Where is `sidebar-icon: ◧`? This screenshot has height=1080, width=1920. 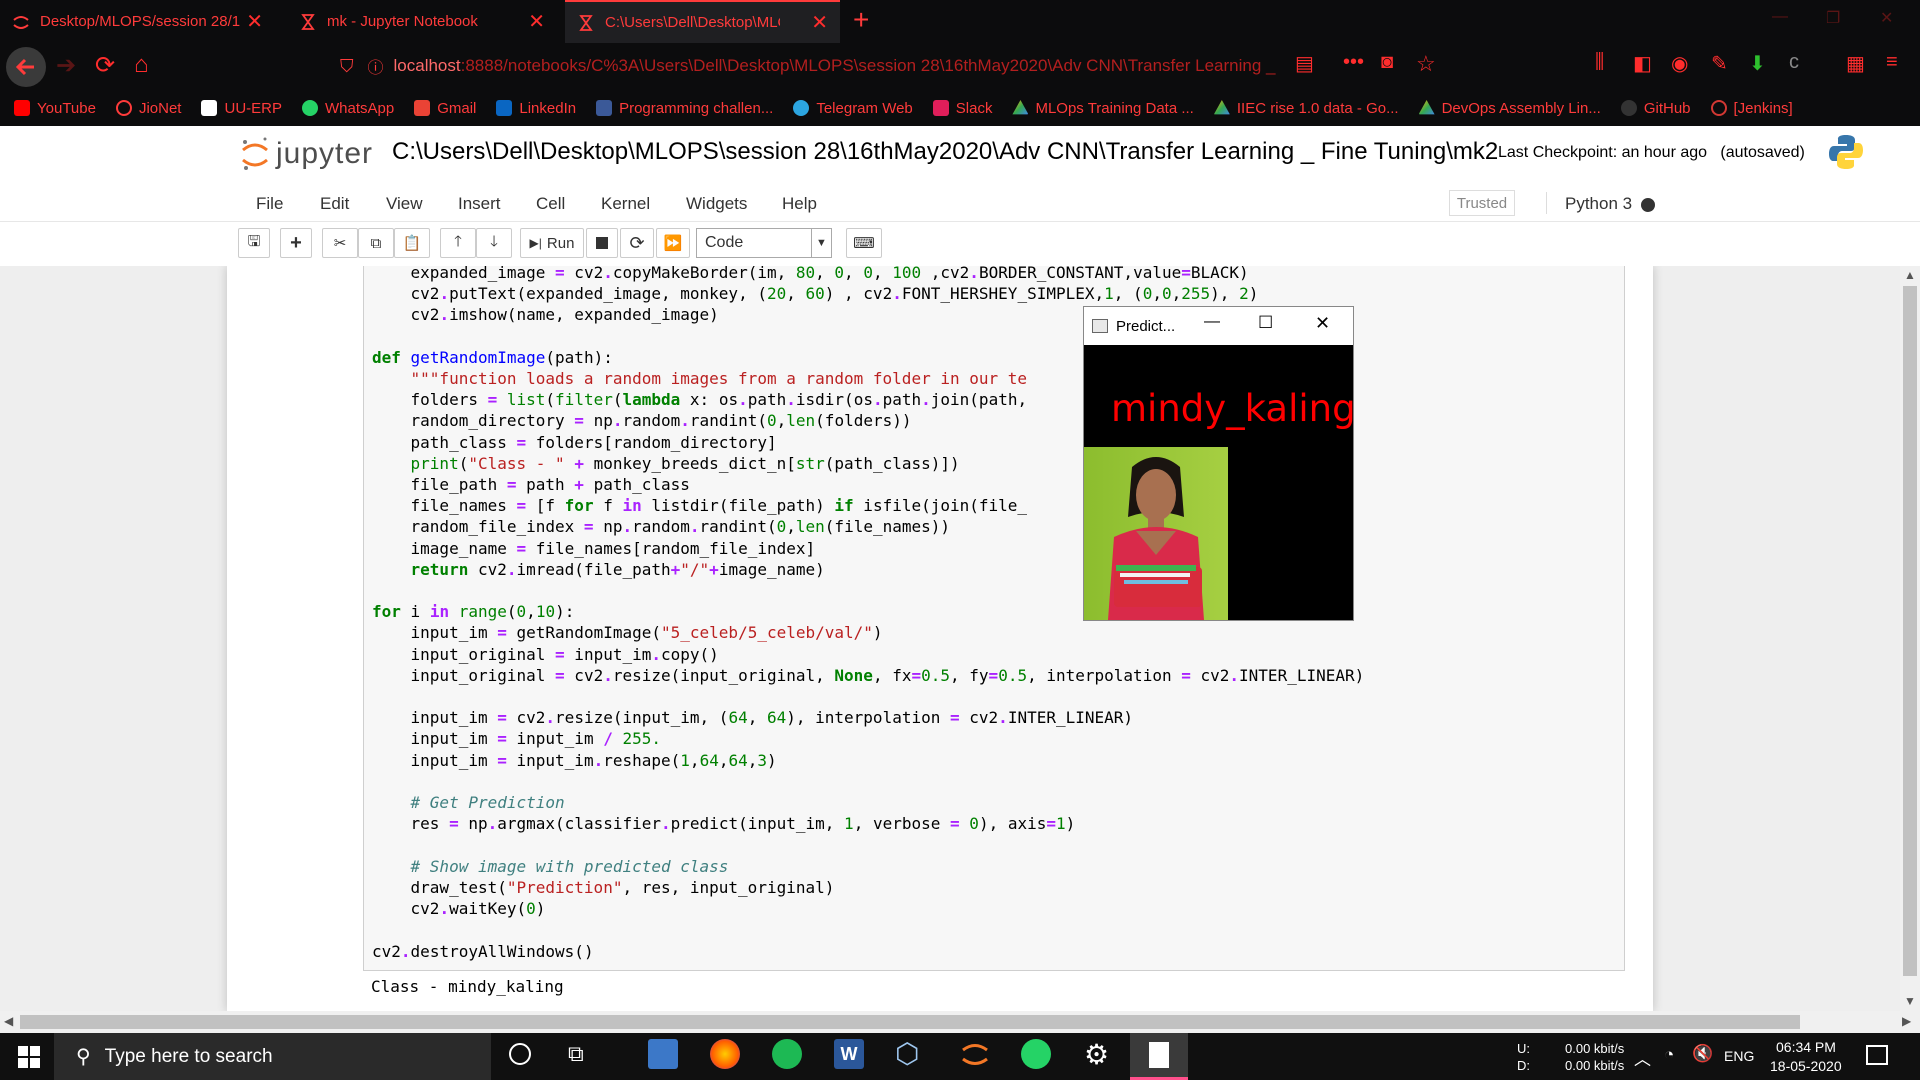
sidebar-icon: ◧ is located at coordinates (1642, 63).